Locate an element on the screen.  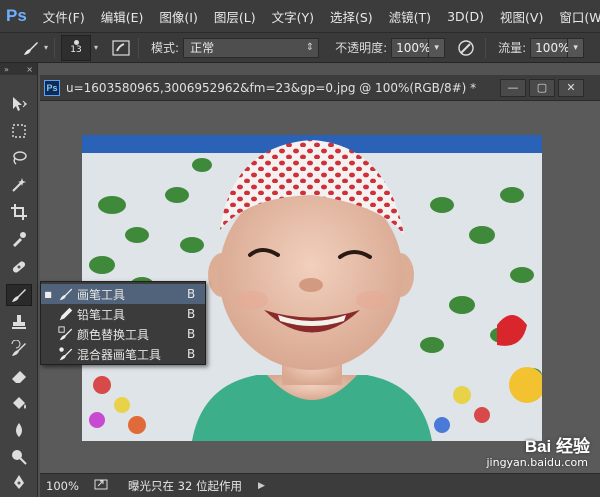
brush-size-dropdown-icon: ▾ is located at coordinates (96, 47).